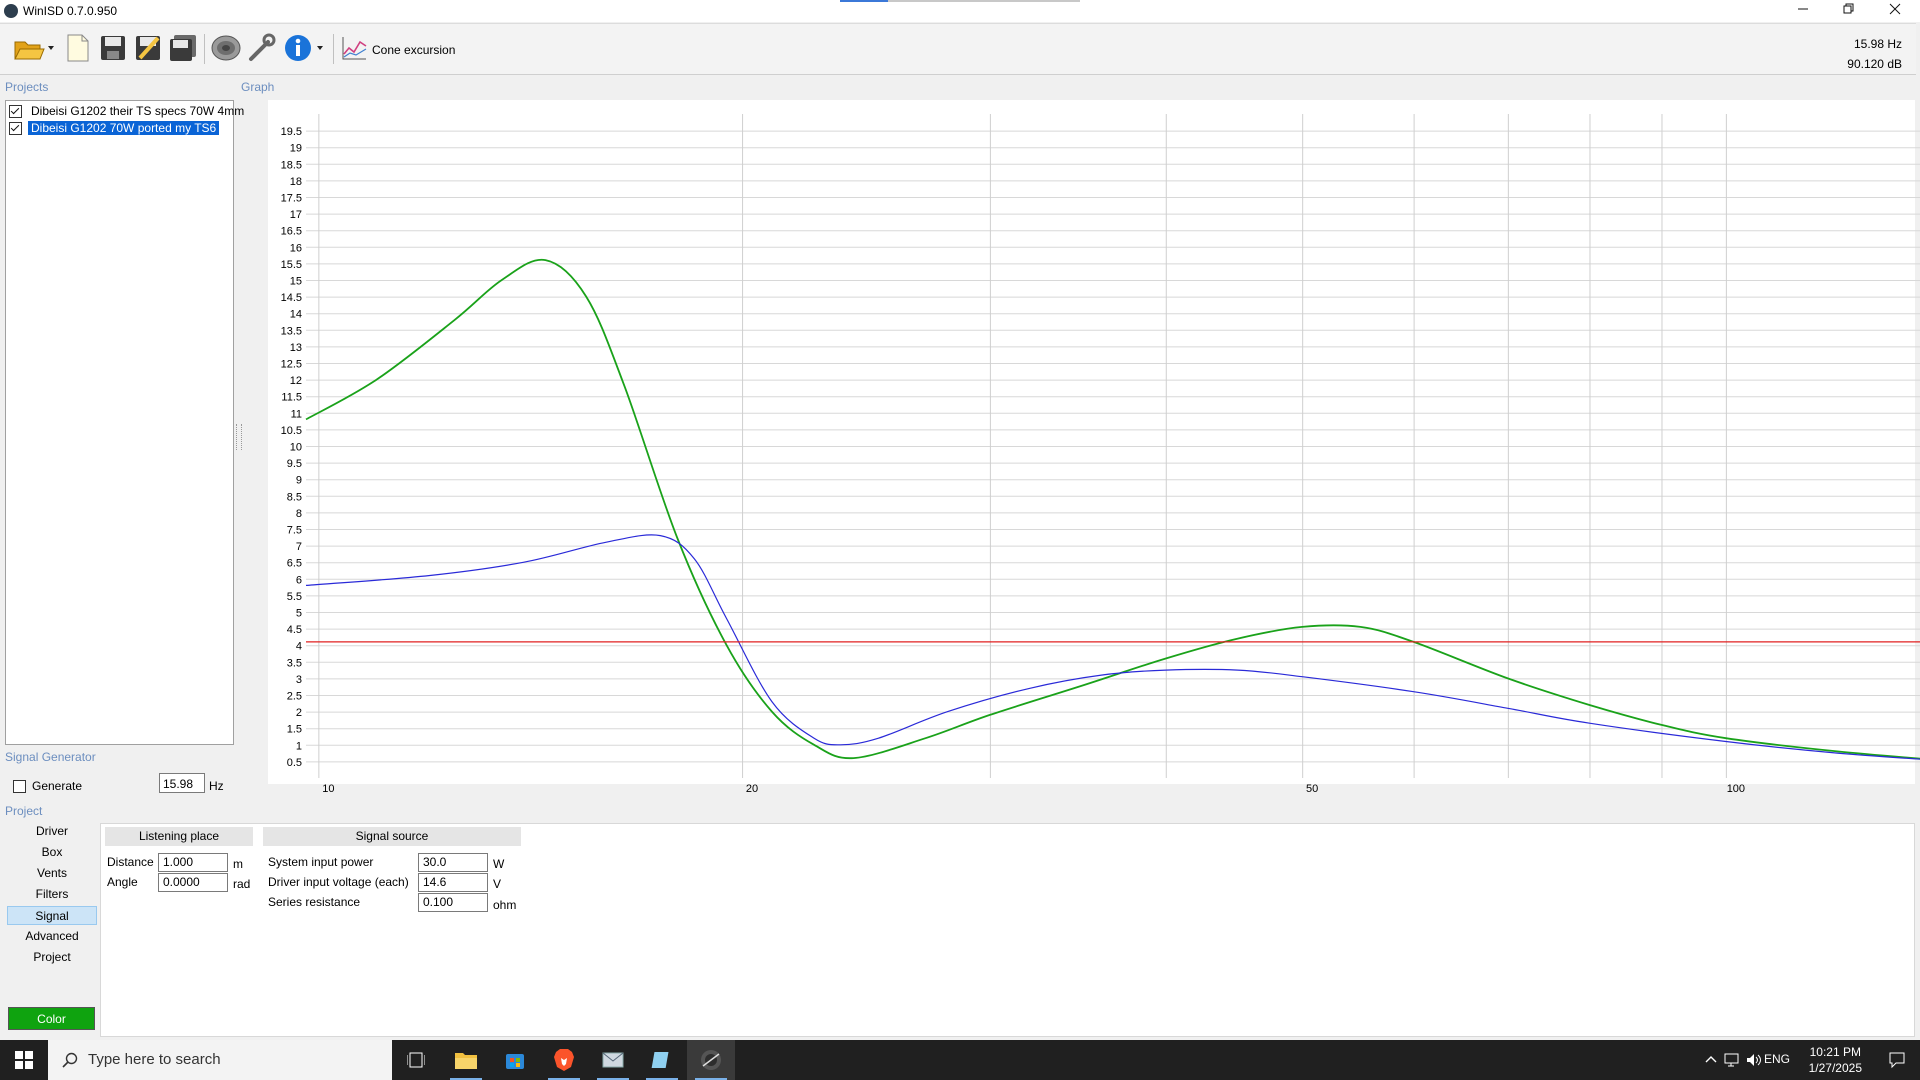 This screenshot has width=1920, height=1080. Describe the element at coordinates (354, 48) in the screenshot. I see `graph-type-button` at that location.